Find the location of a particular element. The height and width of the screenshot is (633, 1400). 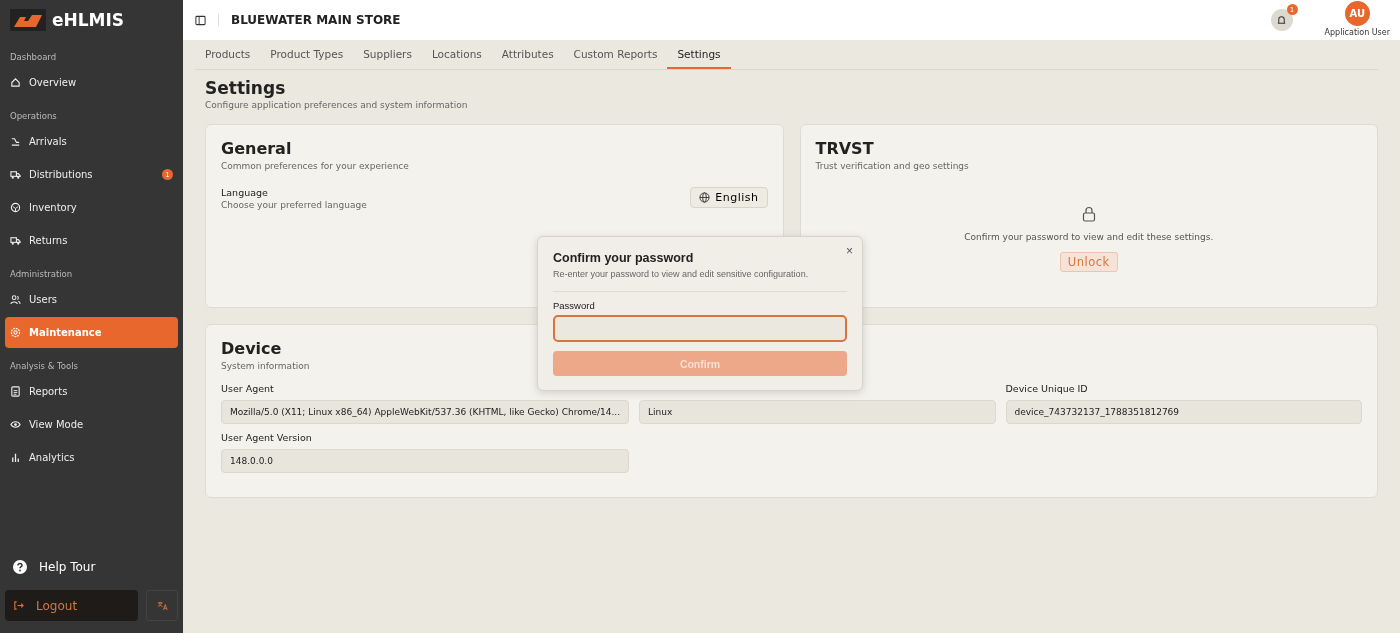

section-heading: Operations is located at coordinates (33, 116).